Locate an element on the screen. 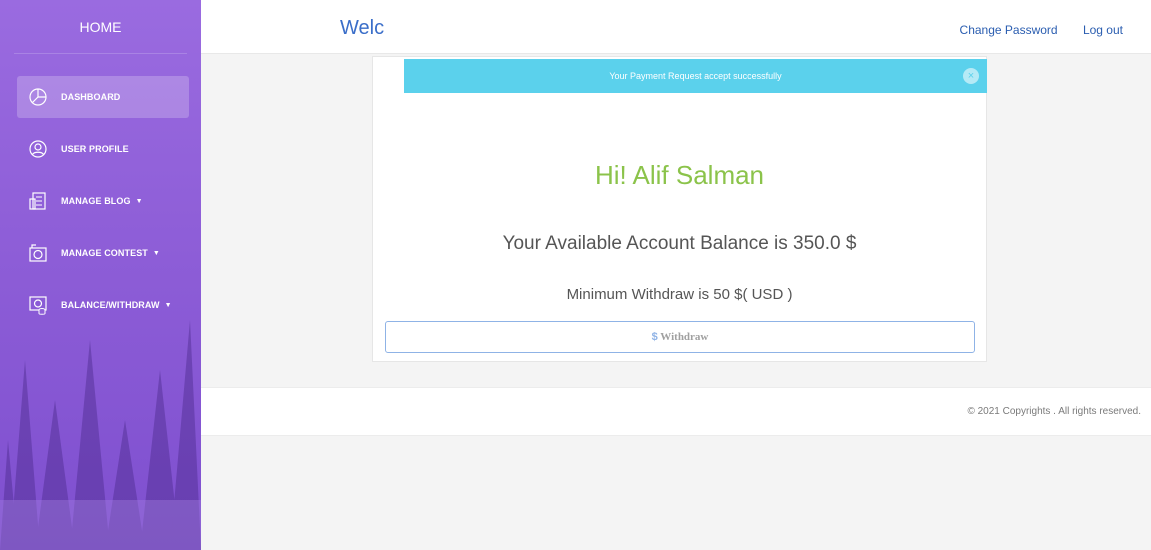  camera-icon is located at coordinates (38, 253).